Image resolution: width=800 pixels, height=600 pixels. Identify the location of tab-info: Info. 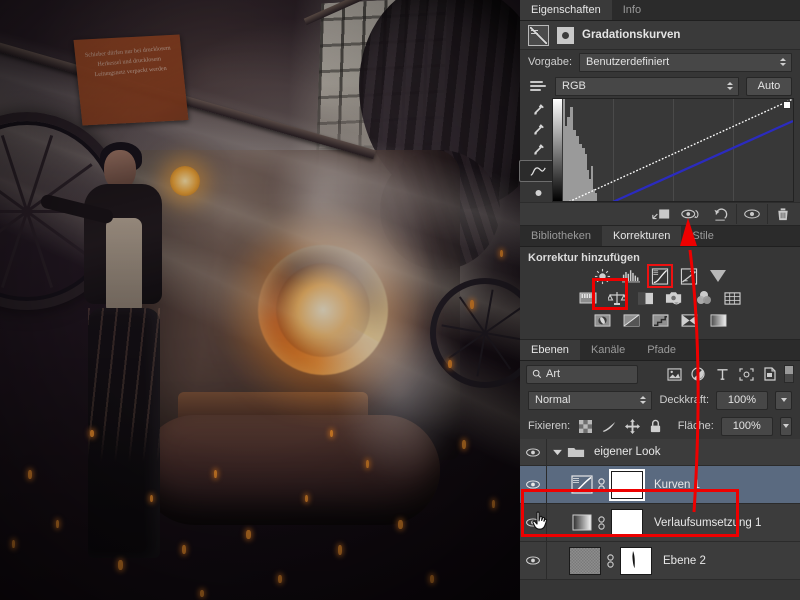
(632, 10).